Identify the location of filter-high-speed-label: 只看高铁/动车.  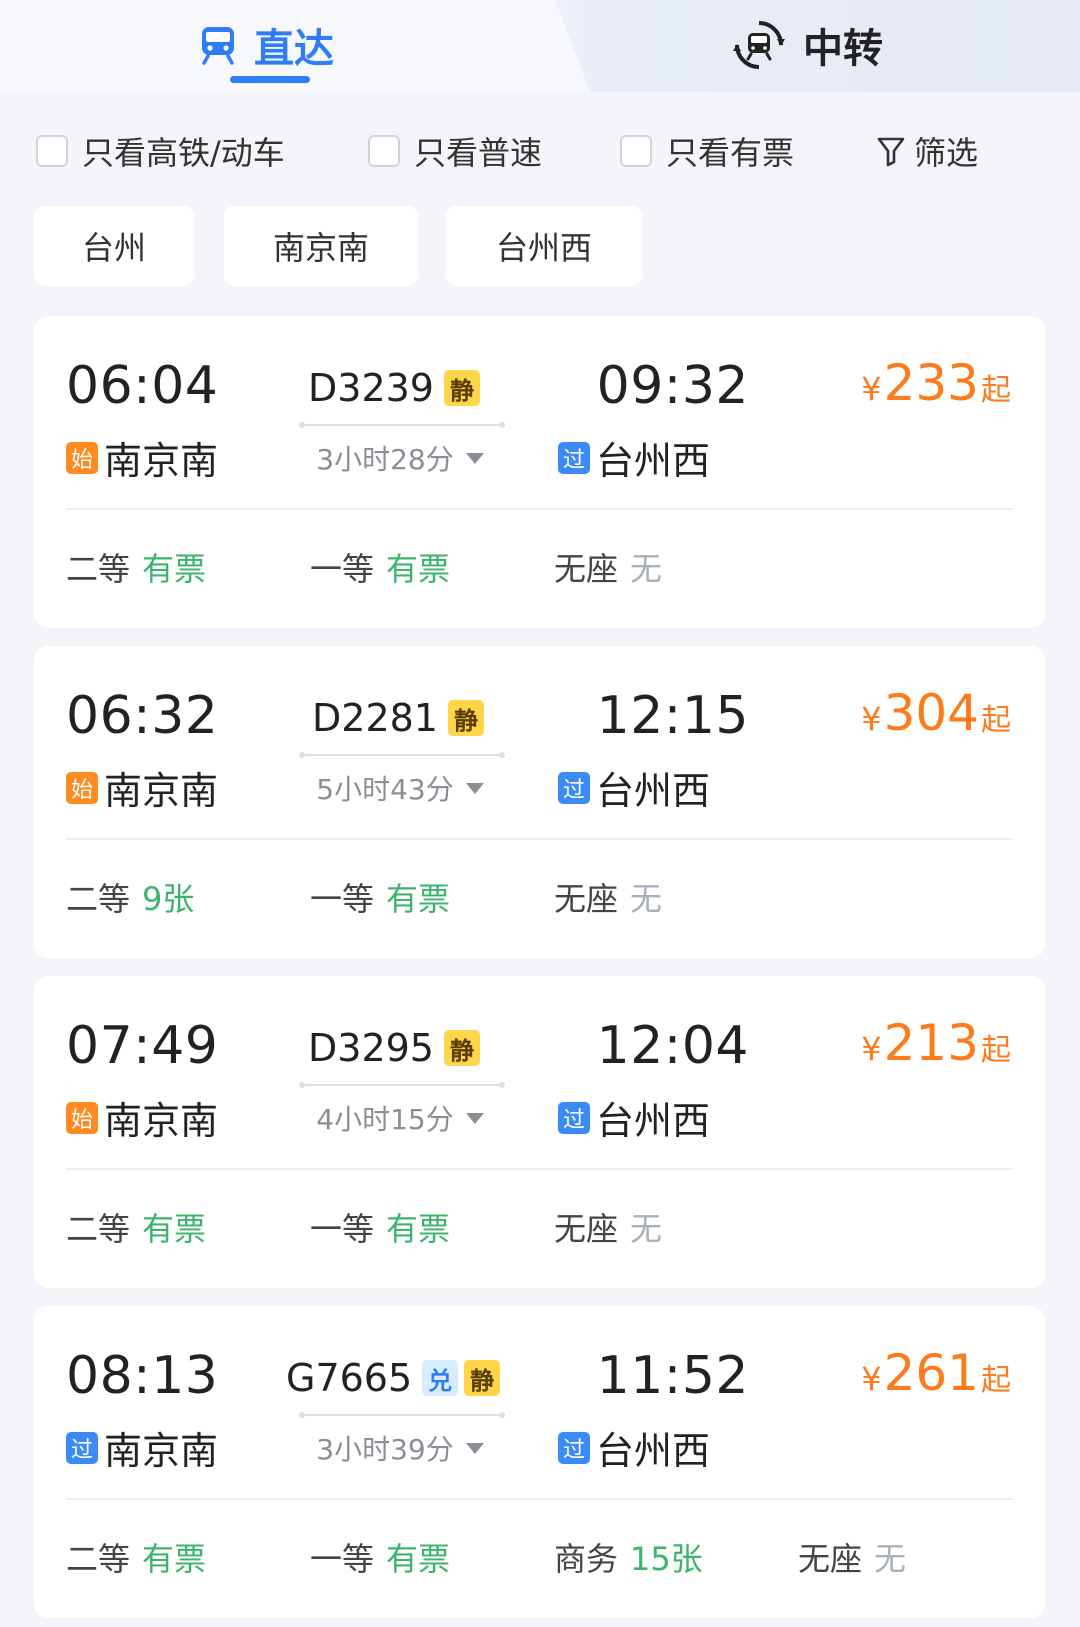
(183, 153).